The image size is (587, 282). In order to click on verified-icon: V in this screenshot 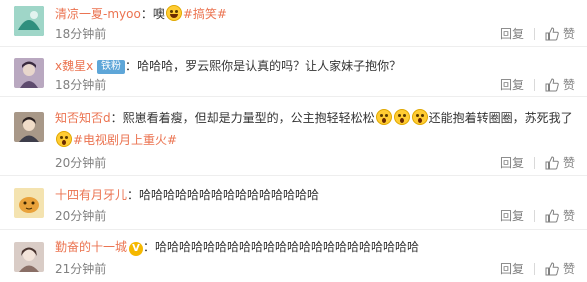, I will do `click(136, 249)`.